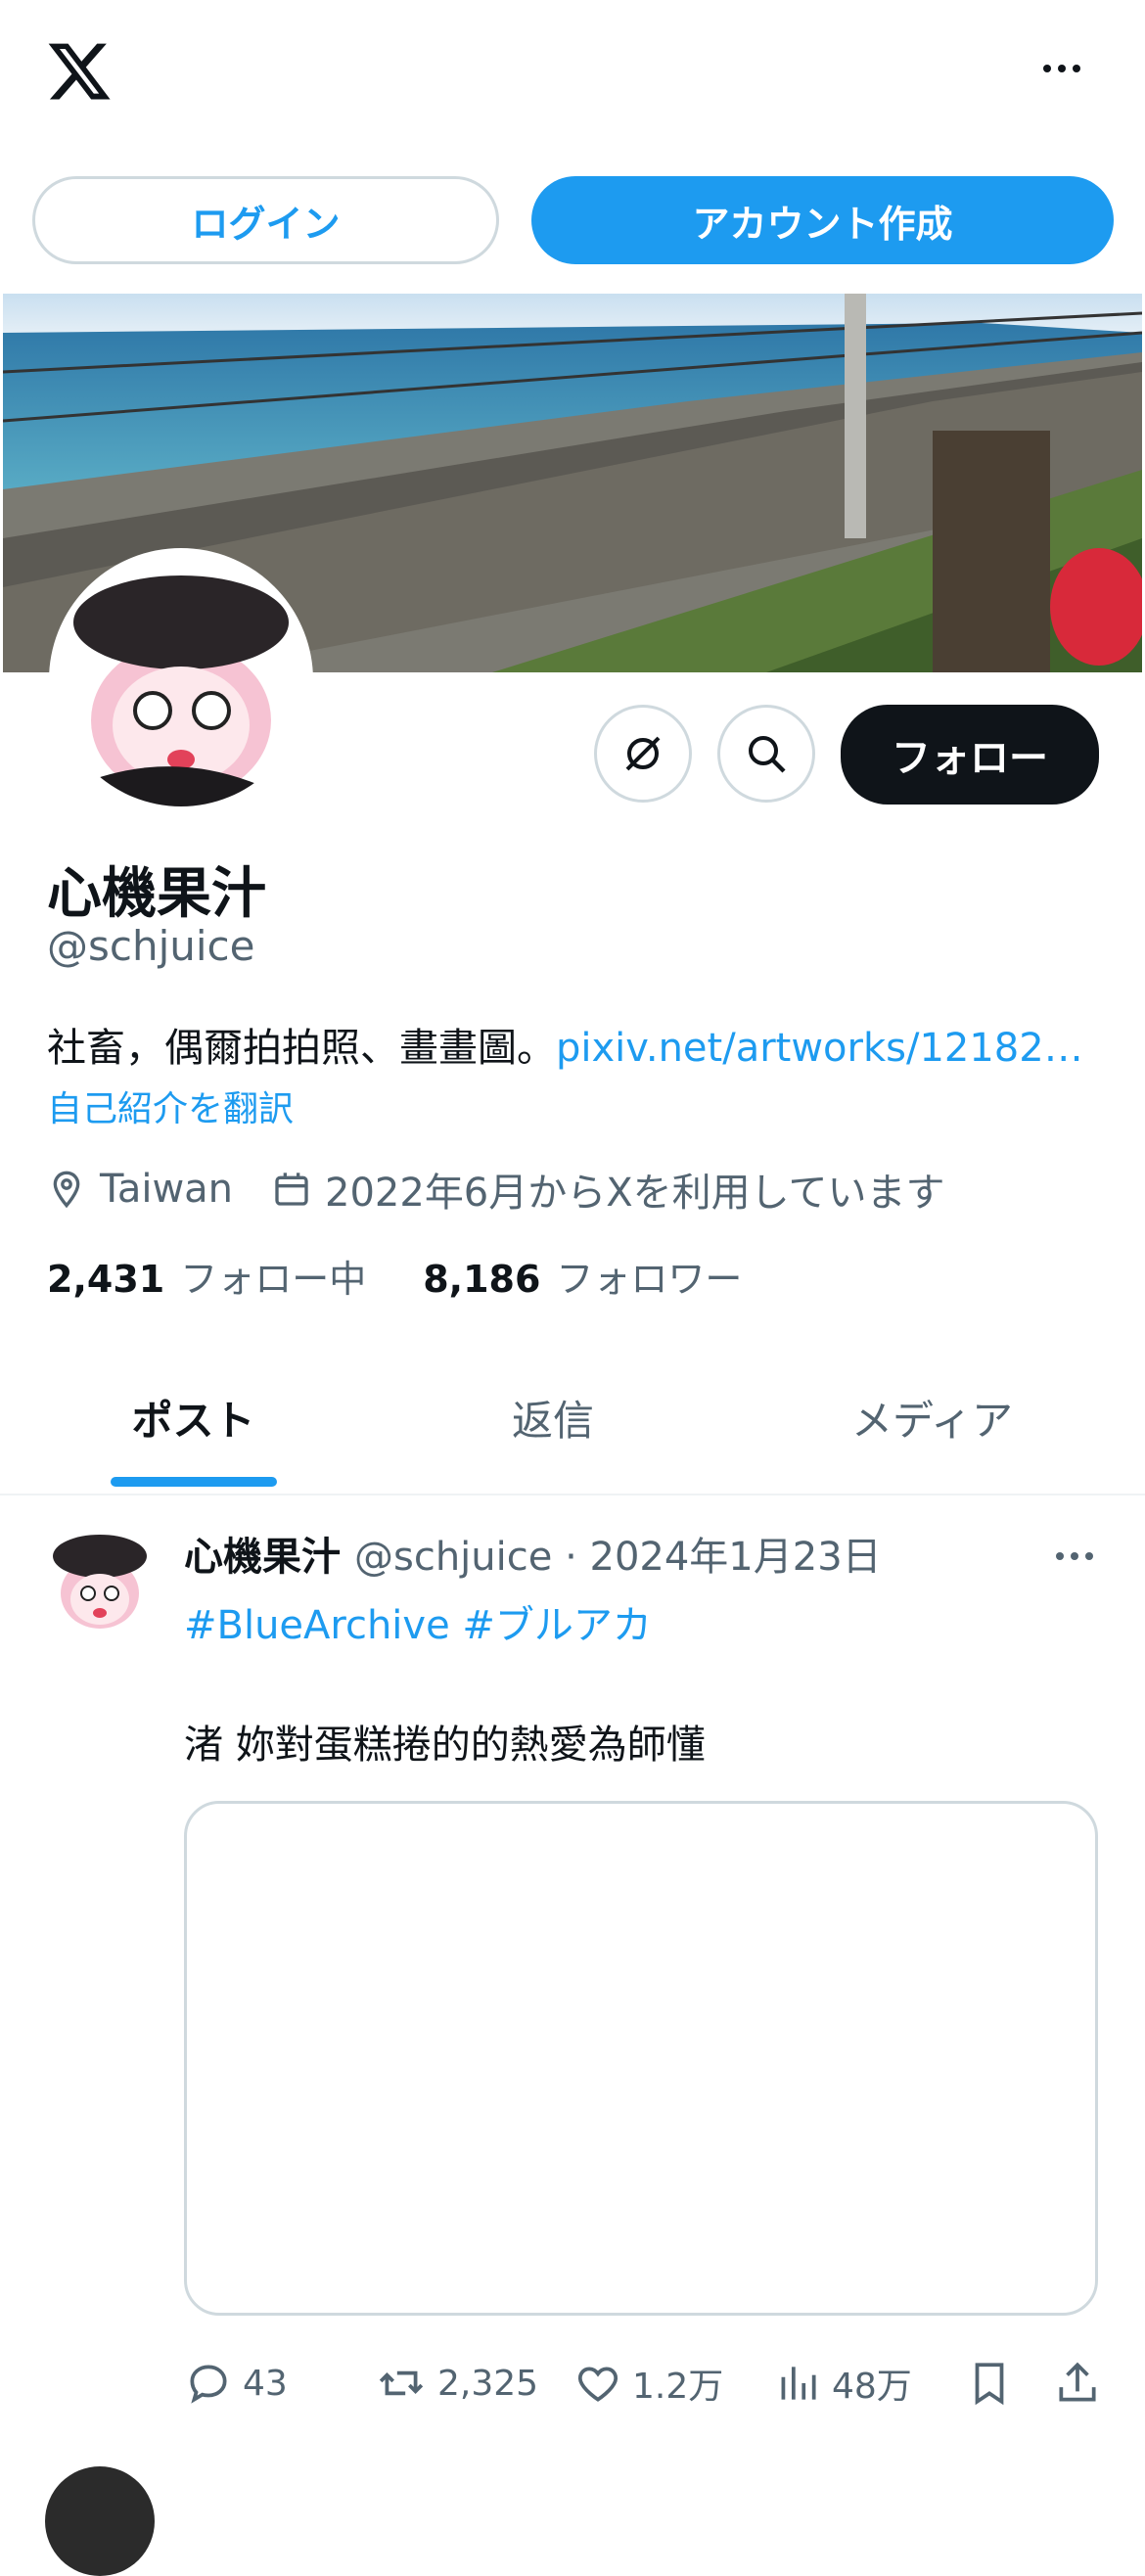  I want to click on bio-text: 社畜，偶爾拍拍照、畫畫圖。, so click(301, 1049).